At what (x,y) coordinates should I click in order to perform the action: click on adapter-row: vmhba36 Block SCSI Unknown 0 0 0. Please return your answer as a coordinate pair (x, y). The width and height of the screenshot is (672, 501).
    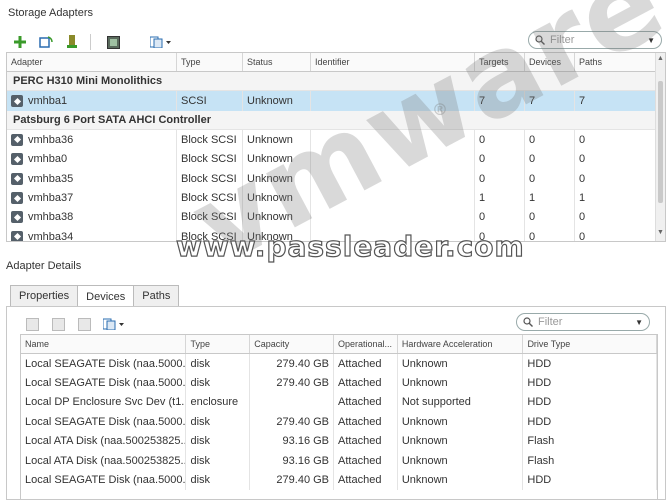
    Looking at the image, I should click on (336, 140).